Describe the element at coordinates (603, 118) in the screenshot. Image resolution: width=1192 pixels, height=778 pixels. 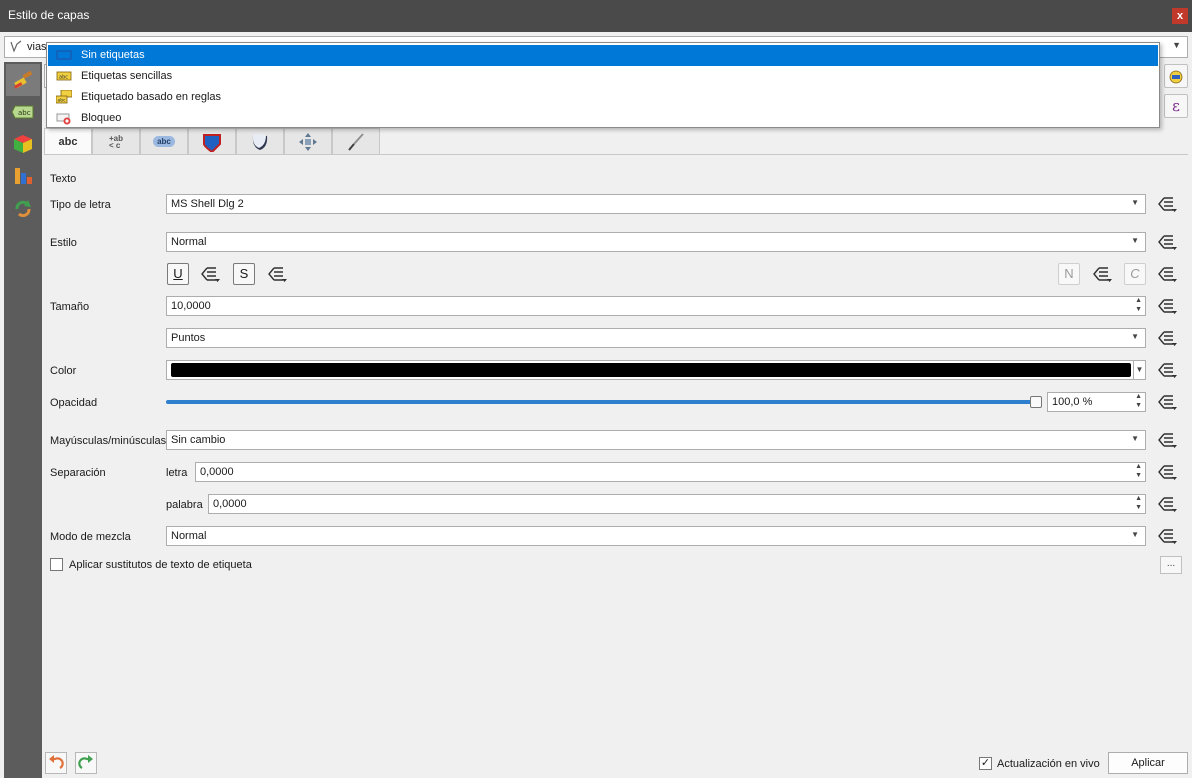
I see `dropdown-item-blocking: Bloqueo` at that location.